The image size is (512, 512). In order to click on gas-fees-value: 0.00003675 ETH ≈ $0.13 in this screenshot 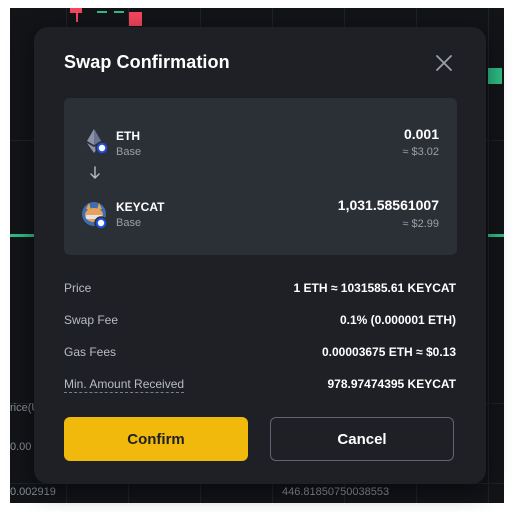, I will do `click(388, 352)`.